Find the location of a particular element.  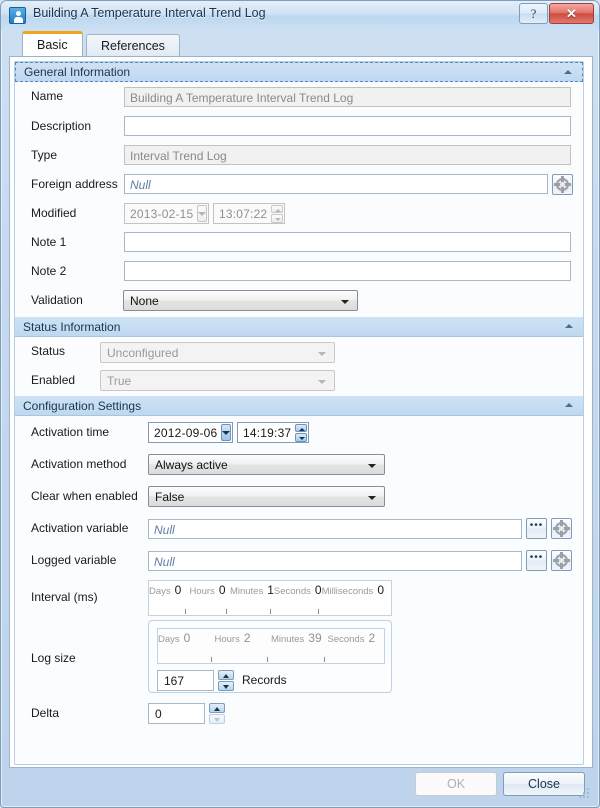

description-field is located at coordinates (347, 126).